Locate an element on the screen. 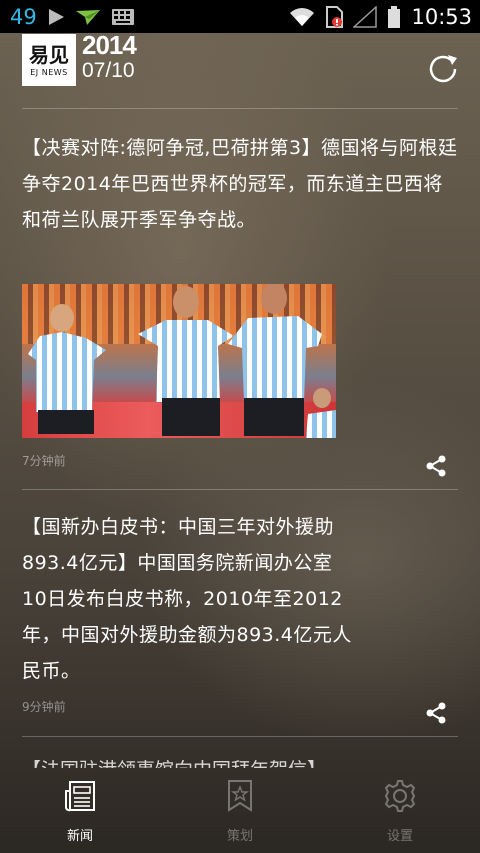  status-bar: 49 10:53 is located at coordinates (240, 16).